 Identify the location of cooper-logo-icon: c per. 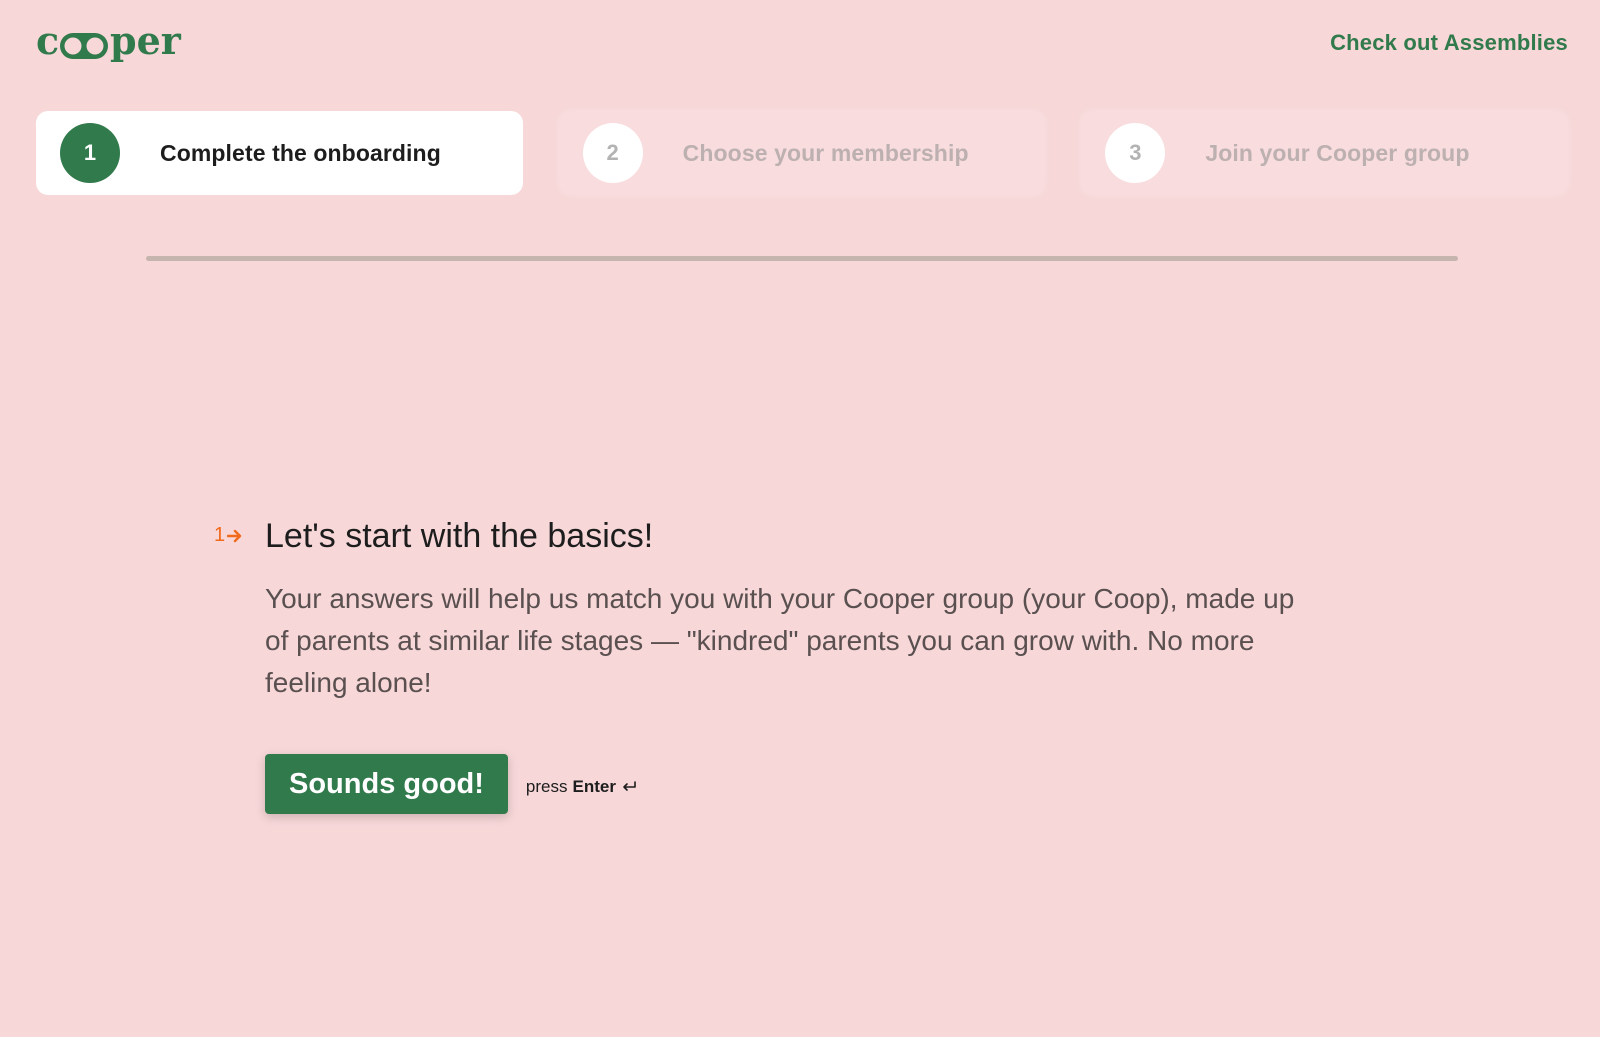
(109, 41).